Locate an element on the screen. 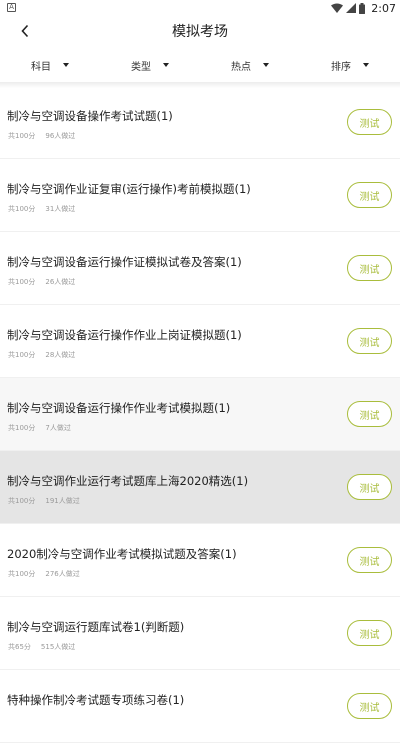 The height and width of the screenshot is (743, 400). exam-meta: 共100分 31人做过 is located at coordinates (41, 209).